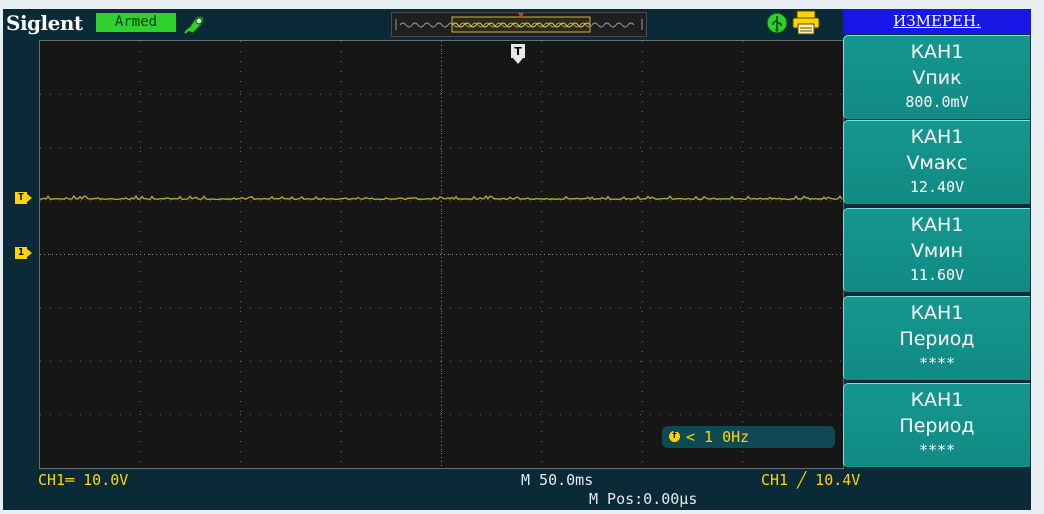  What do you see at coordinates (937, 275) in the screenshot?
I see `measure-value: 11.60V` at bounding box center [937, 275].